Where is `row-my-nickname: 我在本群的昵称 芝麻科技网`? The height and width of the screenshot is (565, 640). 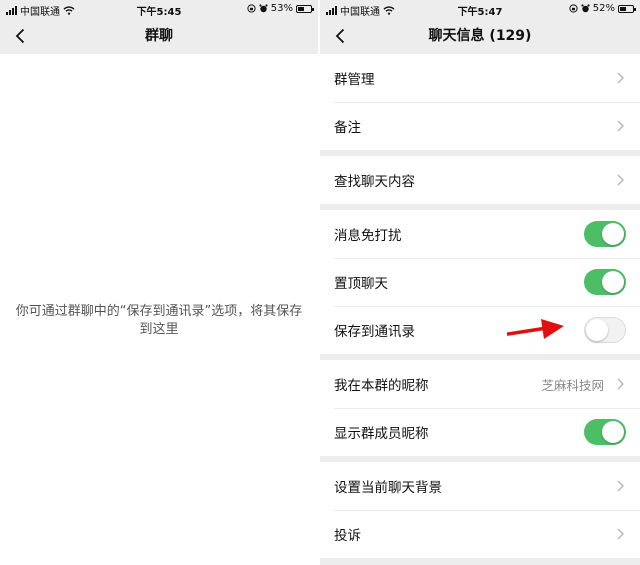
row-my-nickname: 我在本群的昵称 芝麻科技网 is located at coordinates (480, 384).